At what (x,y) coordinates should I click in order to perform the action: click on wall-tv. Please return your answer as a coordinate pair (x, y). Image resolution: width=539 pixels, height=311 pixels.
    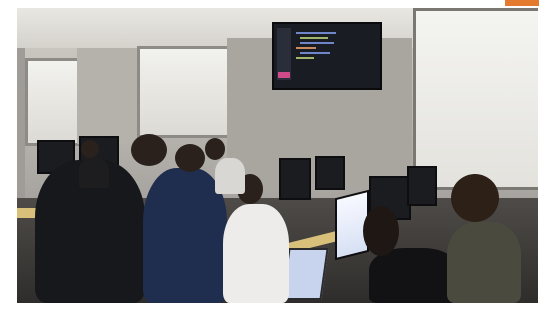
    Looking at the image, I should click on (327, 56).